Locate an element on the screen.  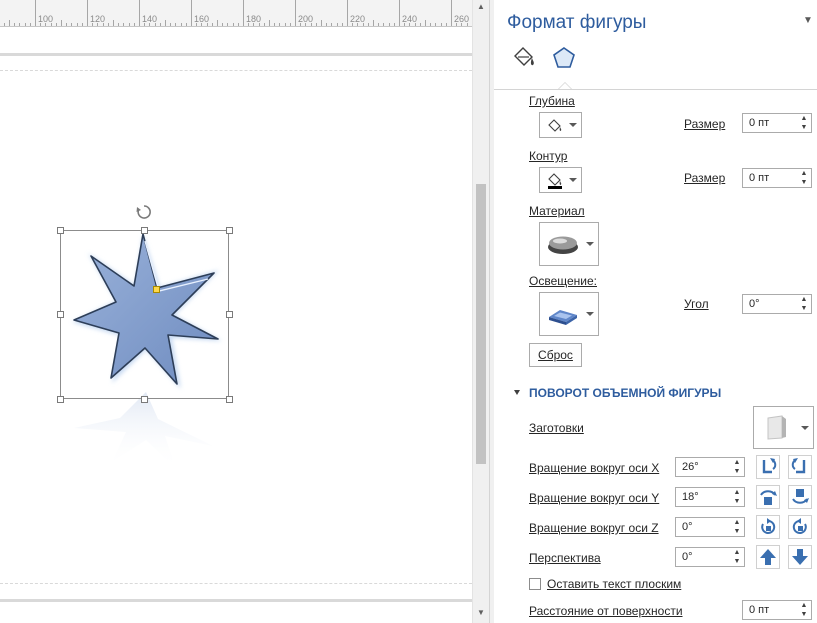
rotate-clockwise-button is located at coordinates (768, 527).